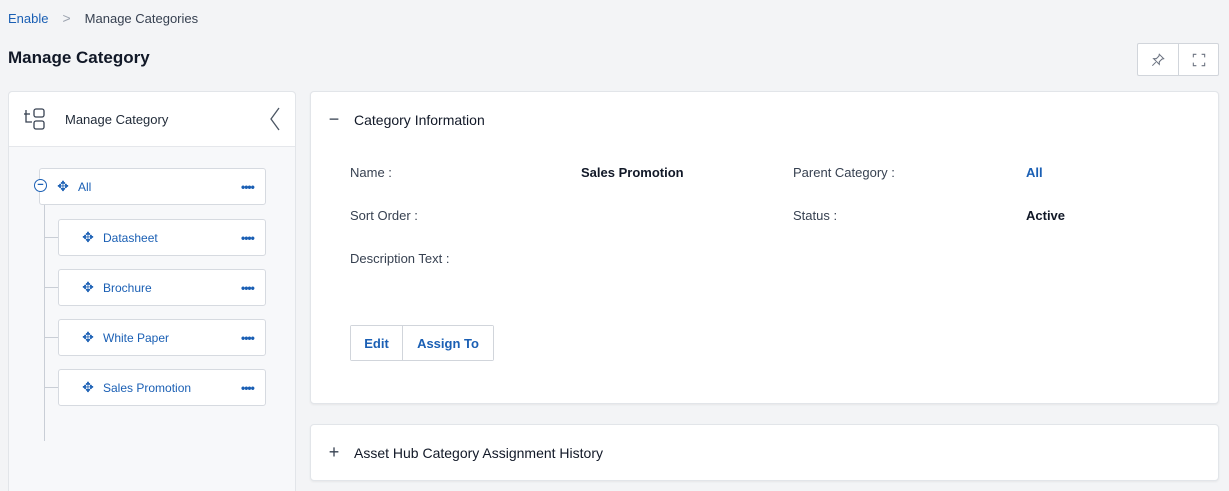  What do you see at coordinates (632, 172) in the screenshot?
I see `name-value: Sales Promotion` at bounding box center [632, 172].